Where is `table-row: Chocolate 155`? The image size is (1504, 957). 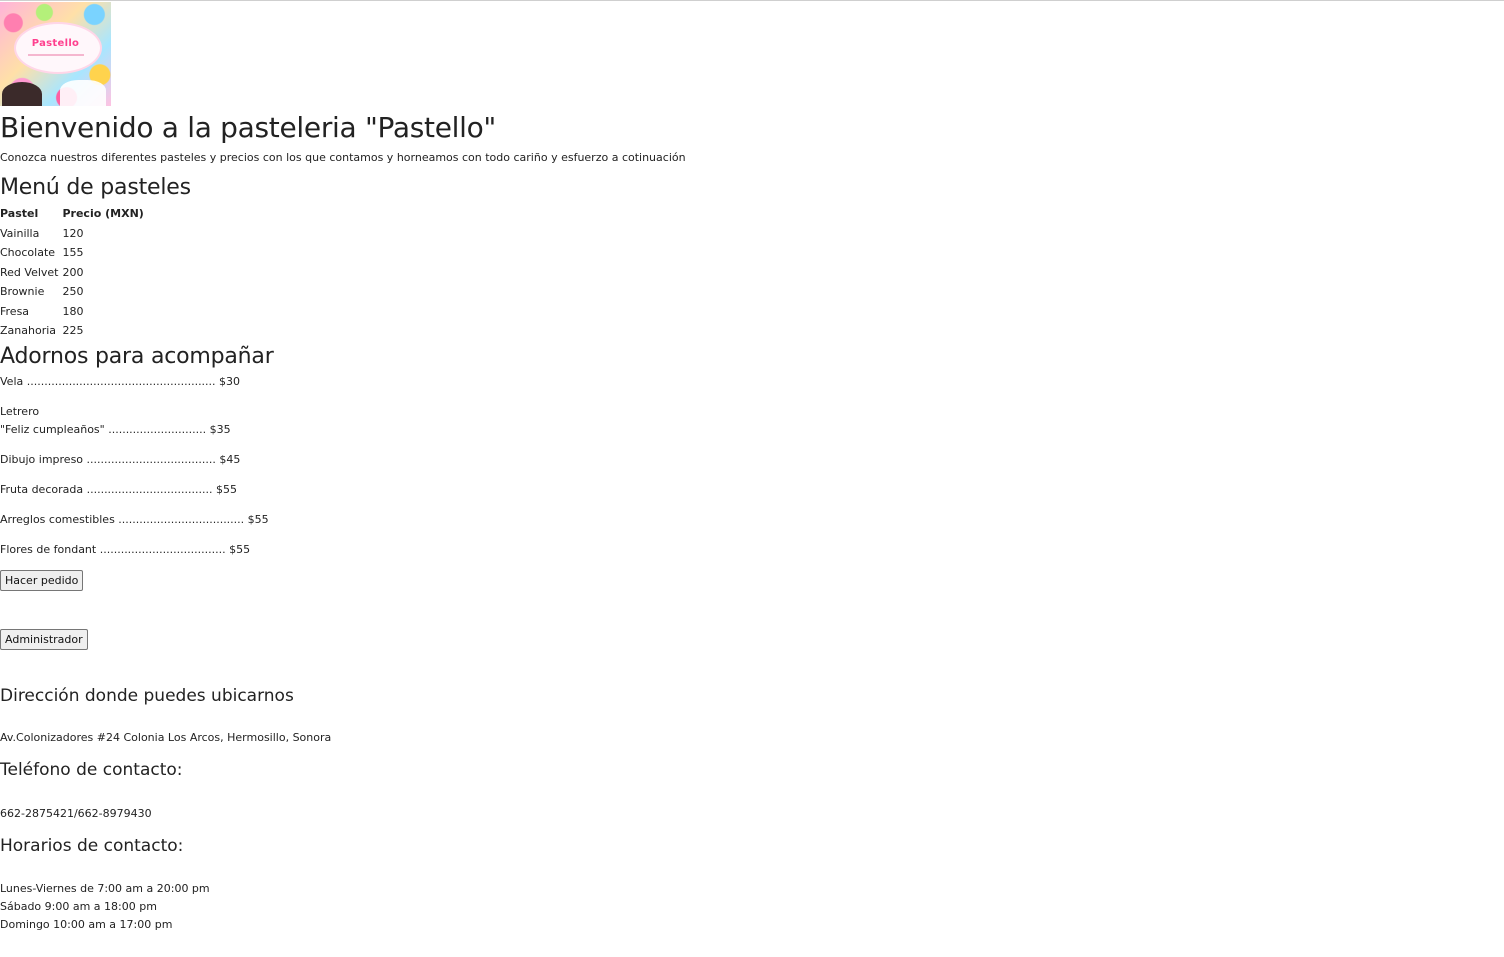
table-row: Chocolate 155 is located at coordinates (74, 253).